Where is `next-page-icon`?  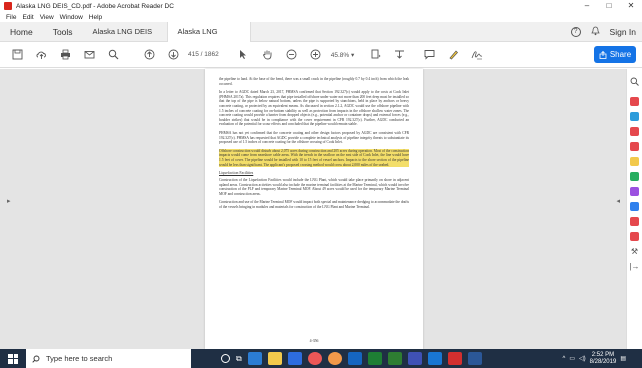 next-page-icon is located at coordinates (173, 55).